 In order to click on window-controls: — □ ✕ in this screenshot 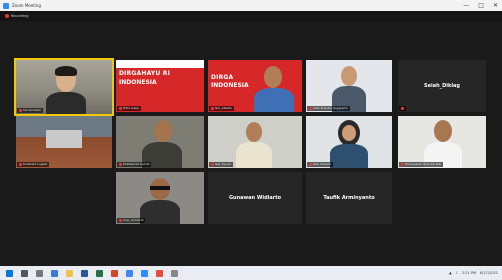, I will do `click(480, 5)`.